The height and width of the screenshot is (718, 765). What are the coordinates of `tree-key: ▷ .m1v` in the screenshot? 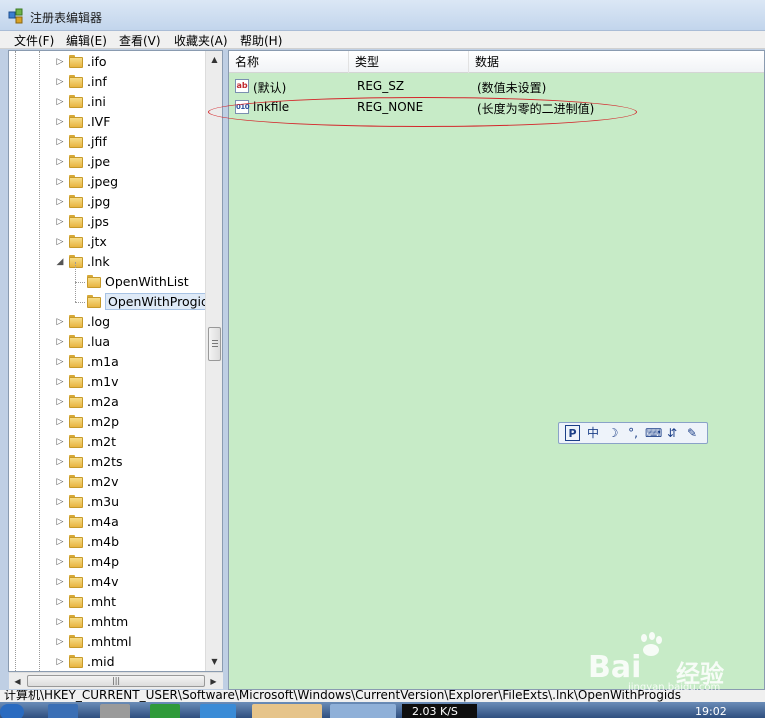 It's located at (109, 382).